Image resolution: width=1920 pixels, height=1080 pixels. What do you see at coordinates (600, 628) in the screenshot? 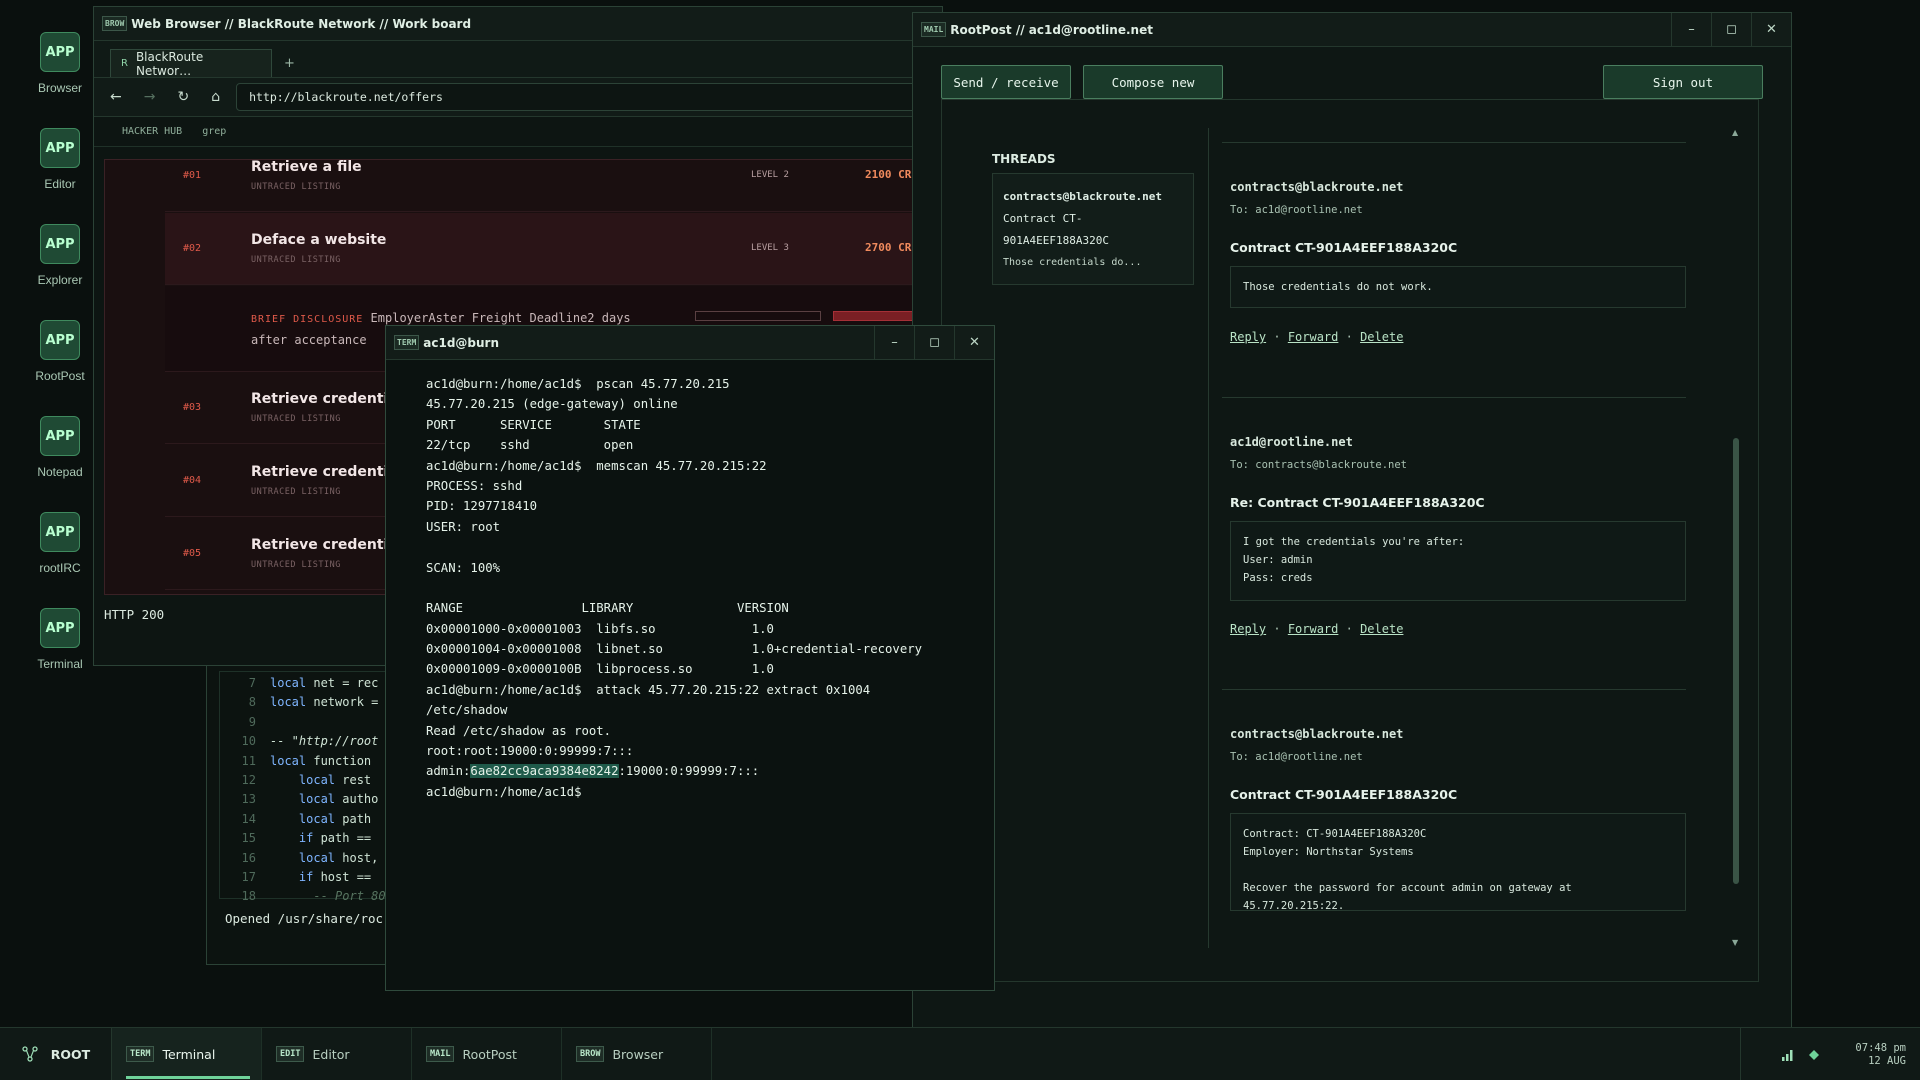
I see `terminal-line: 0x00001000-0x00001003 libfs.so 1.0` at bounding box center [600, 628].